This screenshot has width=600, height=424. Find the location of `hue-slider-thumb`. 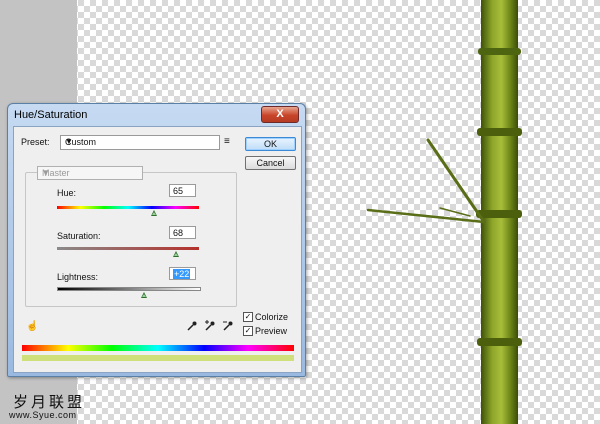

hue-slider-thumb is located at coordinates (153, 213).